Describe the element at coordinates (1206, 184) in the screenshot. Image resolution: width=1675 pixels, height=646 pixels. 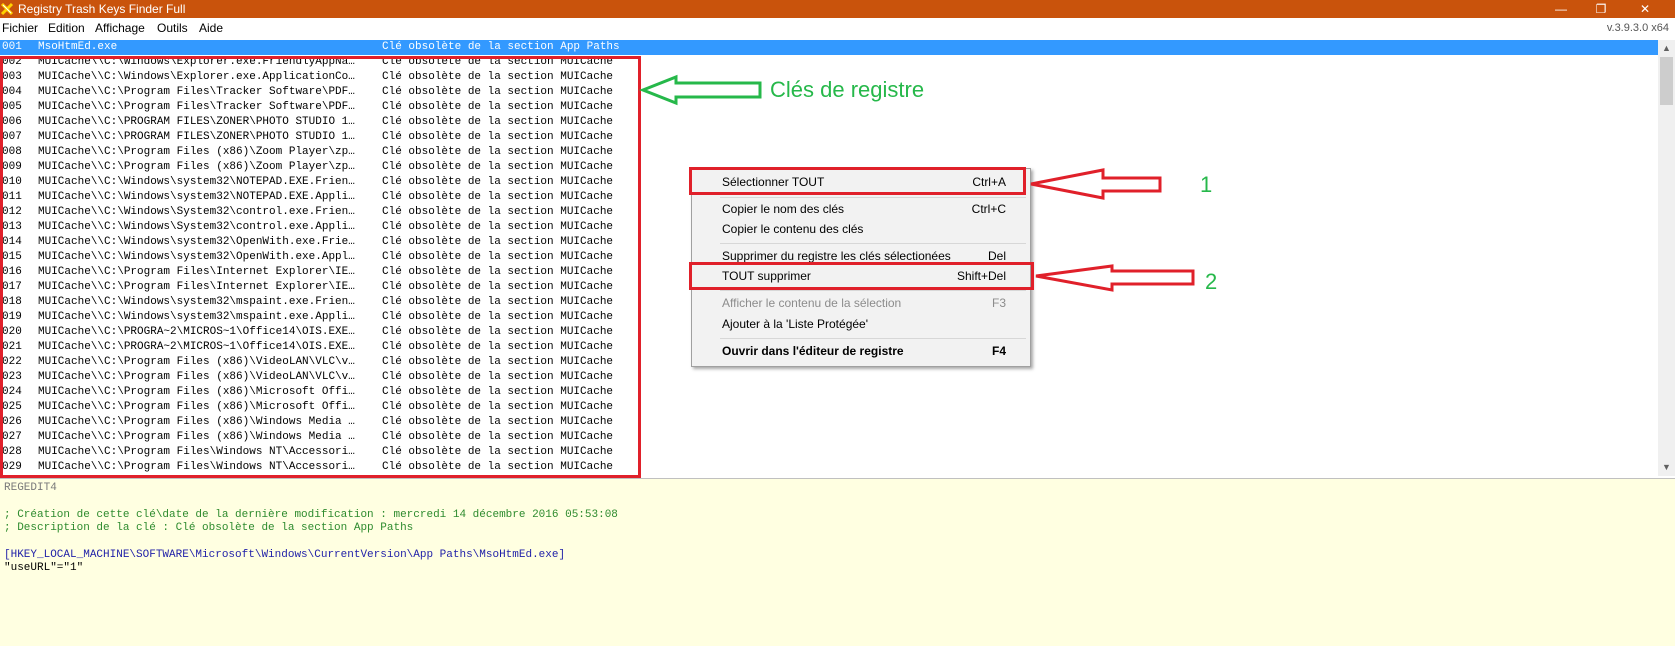
I see `annotation-label-1: 1` at that location.